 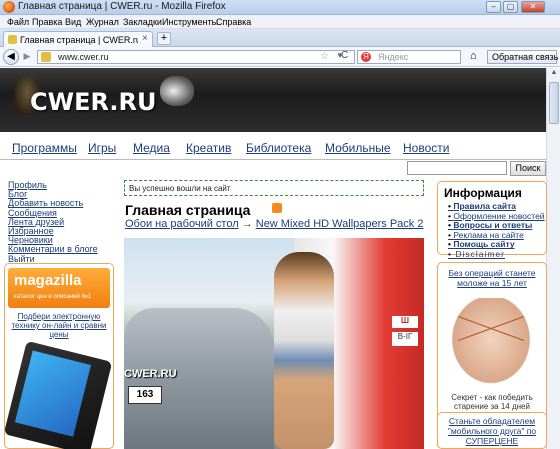 What do you see at coordinates (405, 322) in the screenshot?
I see `station-sign: Ш` at bounding box center [405, 322].